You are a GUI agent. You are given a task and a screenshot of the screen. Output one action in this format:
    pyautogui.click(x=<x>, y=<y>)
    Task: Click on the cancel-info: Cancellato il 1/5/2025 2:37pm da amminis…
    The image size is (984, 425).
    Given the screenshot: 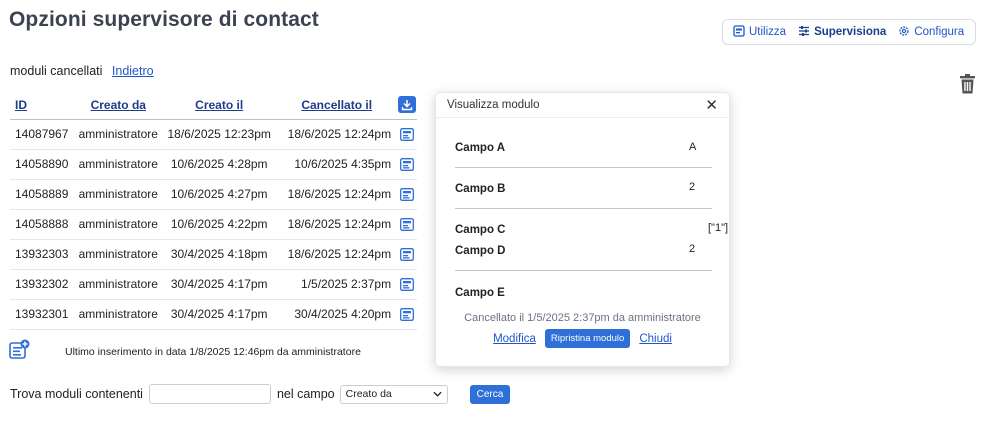 What is the action you would take?
    pyautogui.click(x=582, y=318)
    